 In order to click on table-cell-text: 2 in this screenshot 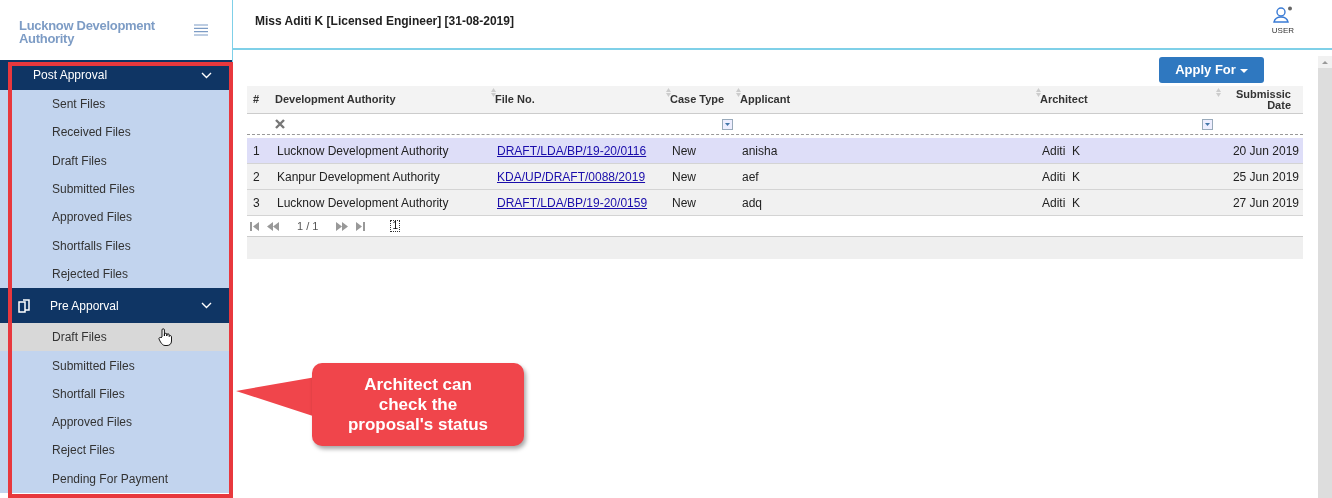, I will do `click(256, 177)`.